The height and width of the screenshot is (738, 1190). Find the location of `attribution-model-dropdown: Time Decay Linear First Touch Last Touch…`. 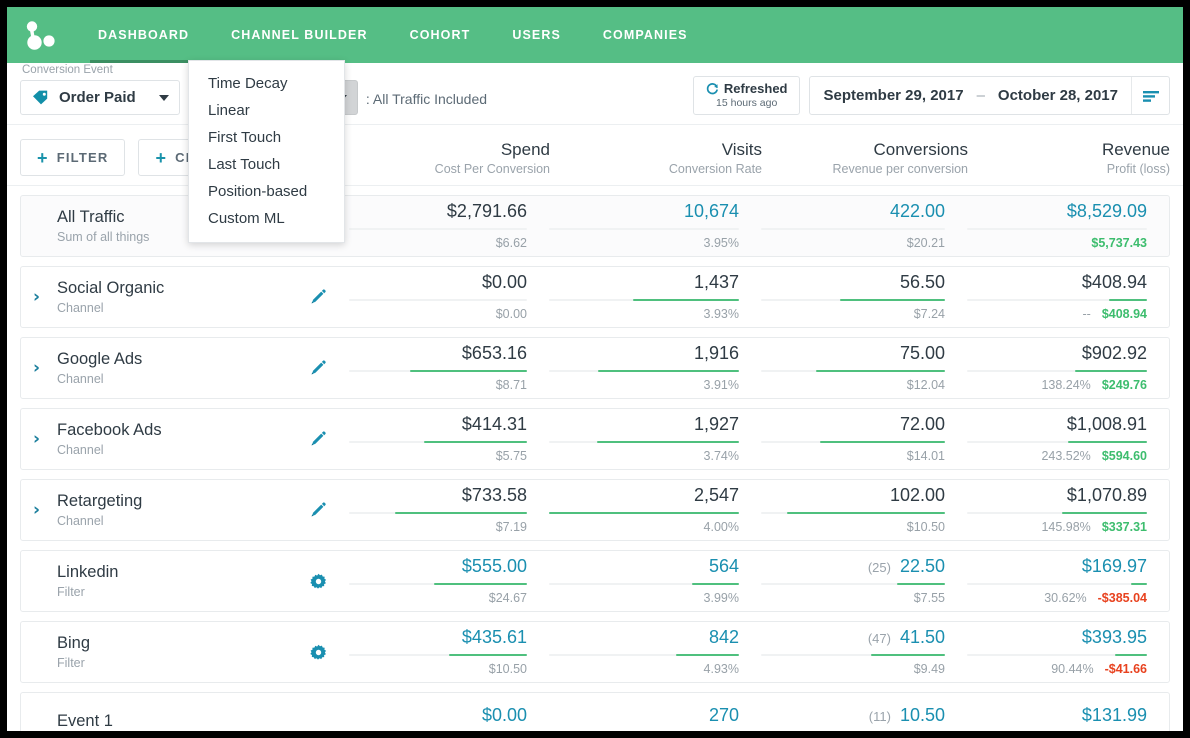

attribution-model-dropdown: Time Decay Linear First Touch Last Touch… is located at coordinates (266, 151).